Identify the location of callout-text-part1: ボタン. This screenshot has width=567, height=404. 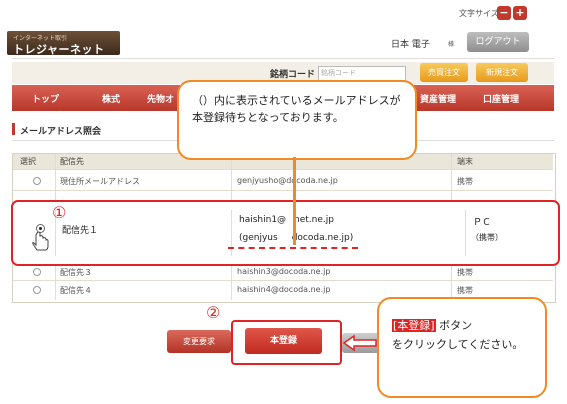
(454, 325).